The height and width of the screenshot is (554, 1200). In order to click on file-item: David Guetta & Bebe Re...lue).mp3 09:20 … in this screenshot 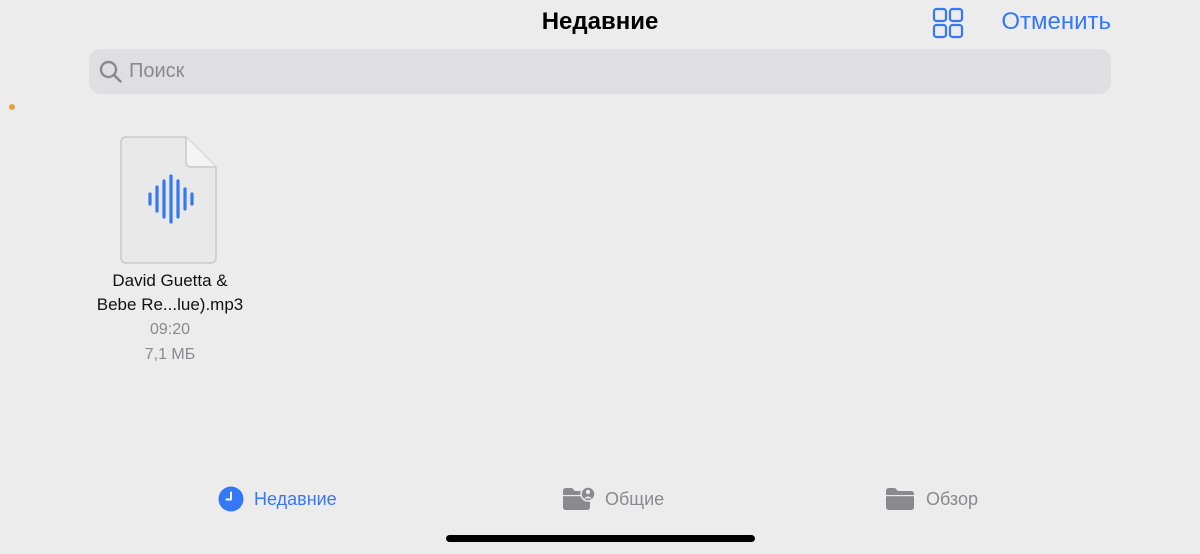, I will do `click(170, 252)`.